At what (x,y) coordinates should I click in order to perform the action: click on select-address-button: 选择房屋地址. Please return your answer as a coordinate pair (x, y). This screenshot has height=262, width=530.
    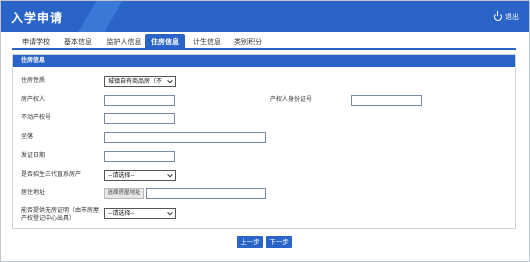
    Looking at the image, I should click on (124, 193).